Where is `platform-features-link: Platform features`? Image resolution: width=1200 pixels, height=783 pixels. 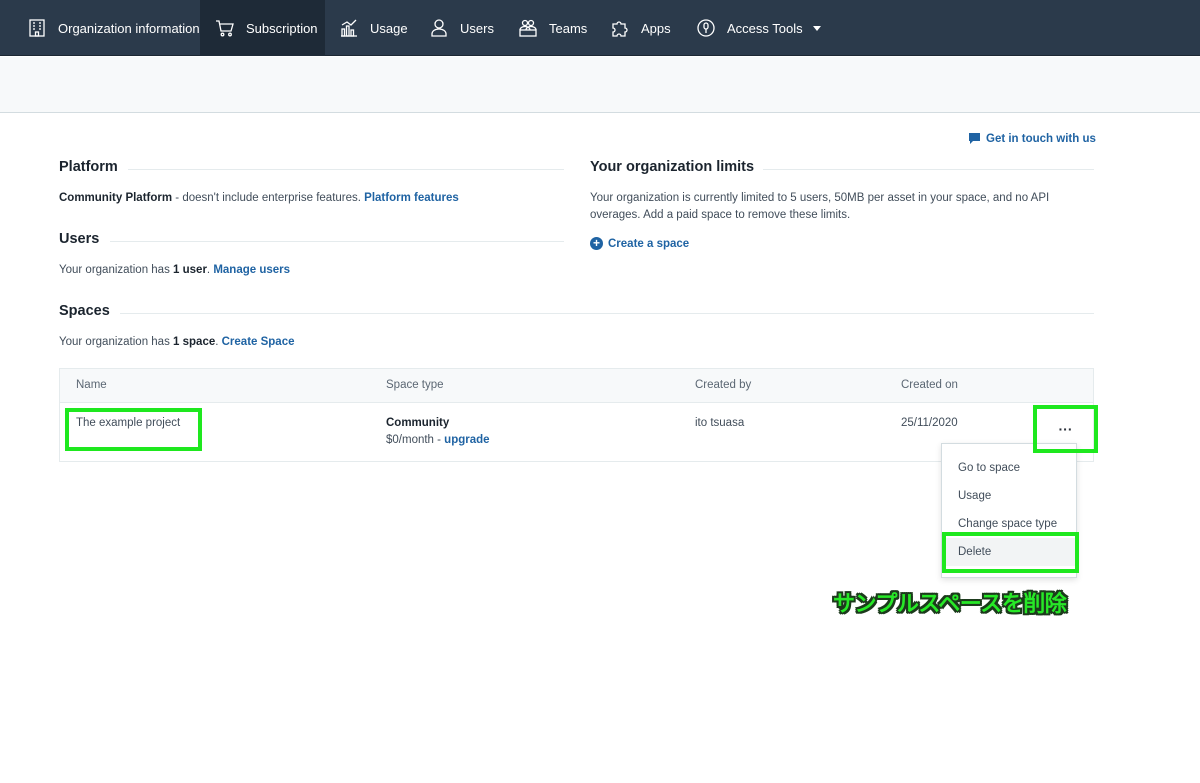 platform-features-link: Platform features is located at coordinates (411, 198).